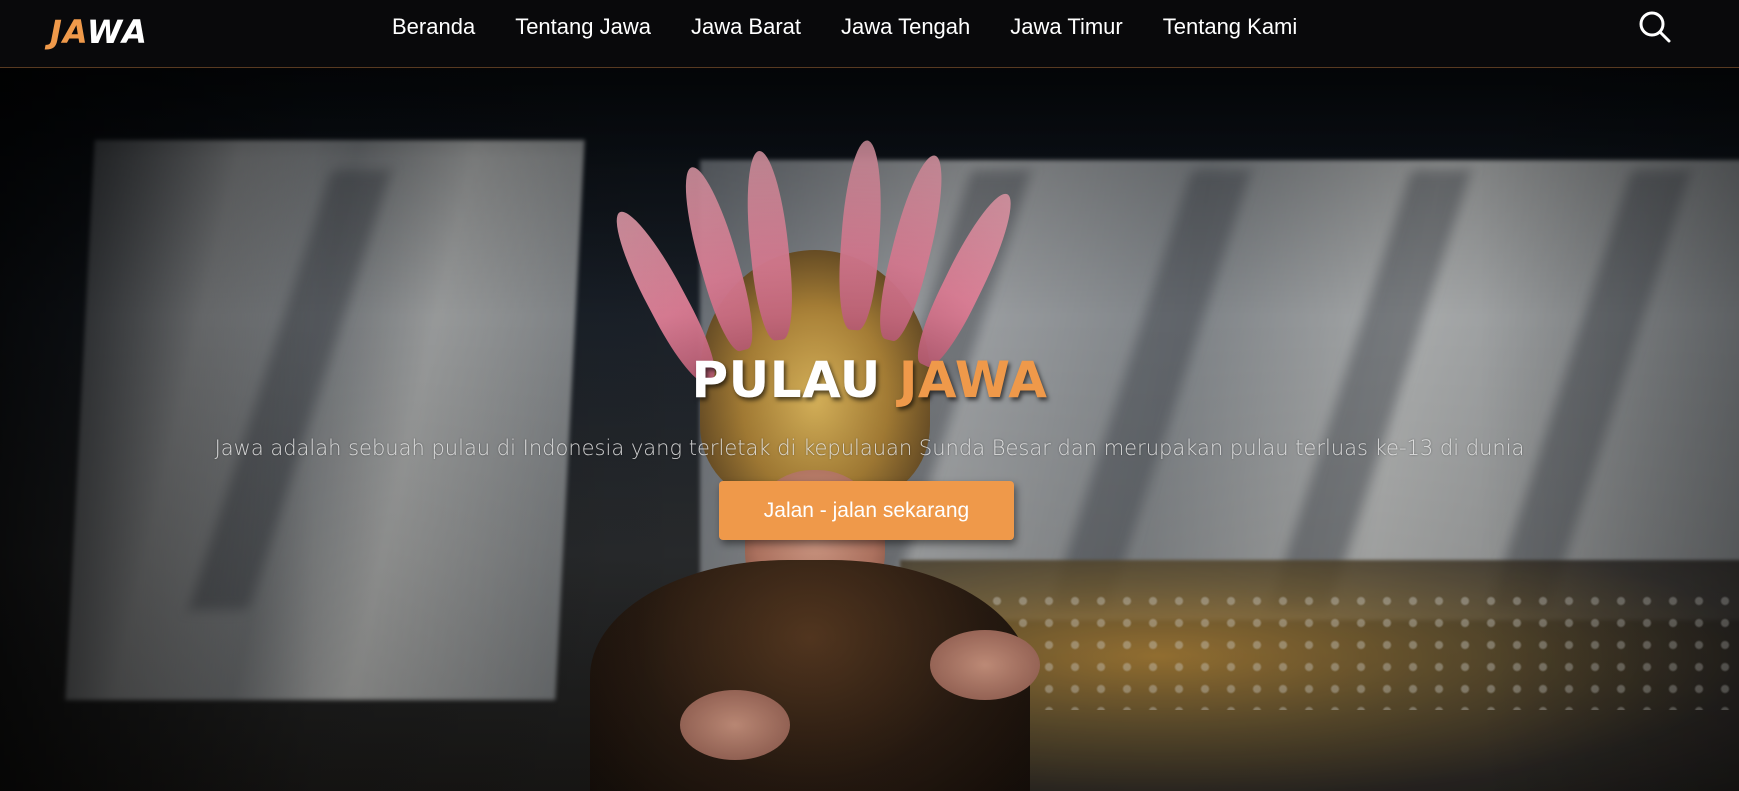 This screenshot has width=1739, height=791. I want to click on search-icon, so click(1655, 27).